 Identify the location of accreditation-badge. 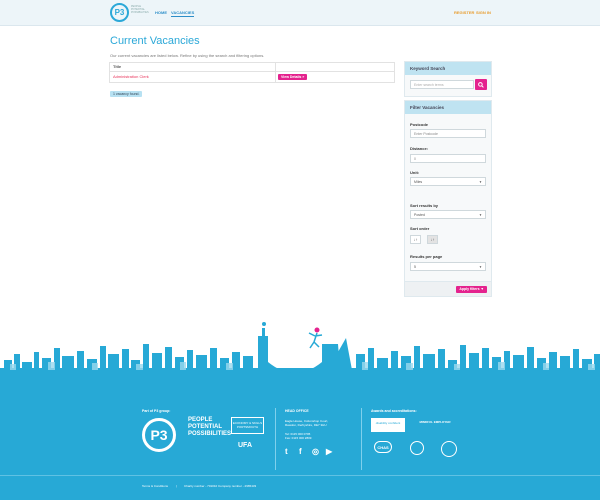
(417, 448).